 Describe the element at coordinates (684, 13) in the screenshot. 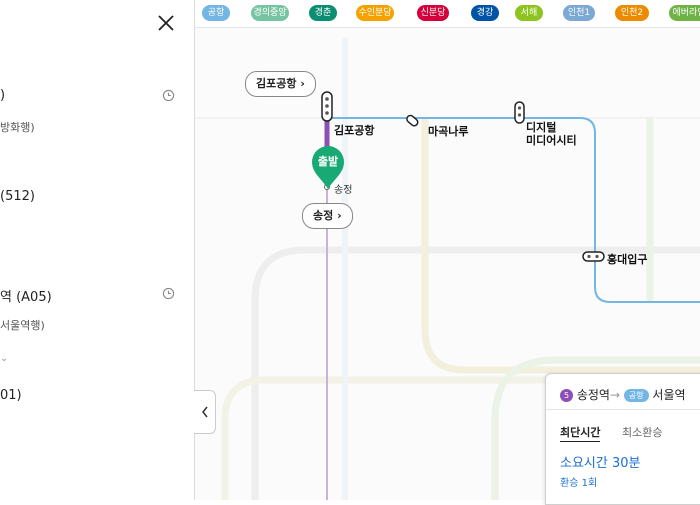

I see `line-chip-everline: 에버라인` at that location.